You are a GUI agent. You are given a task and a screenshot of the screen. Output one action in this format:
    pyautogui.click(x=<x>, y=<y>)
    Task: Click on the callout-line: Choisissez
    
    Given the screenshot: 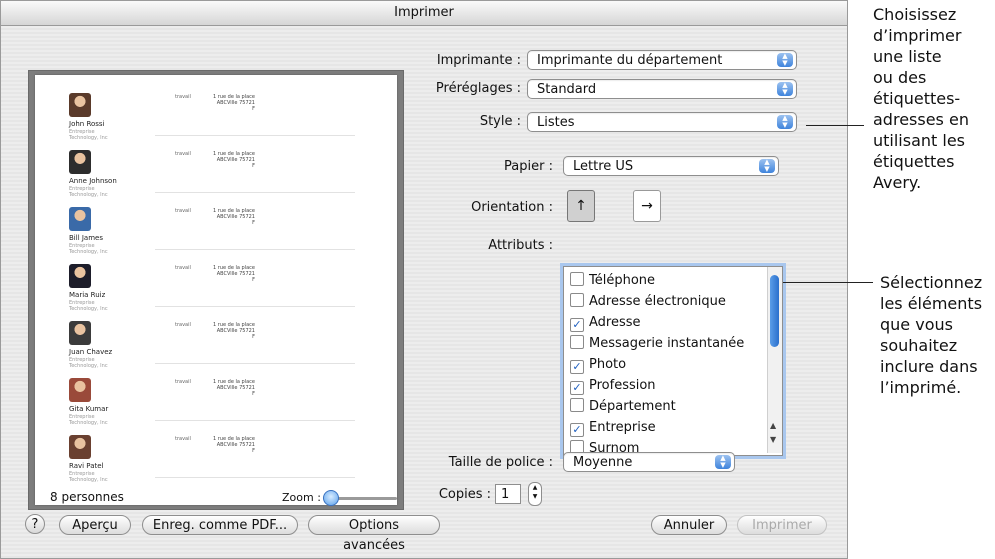 What is the action you would take?
    pyautogui.click(x=915, y=14)
    